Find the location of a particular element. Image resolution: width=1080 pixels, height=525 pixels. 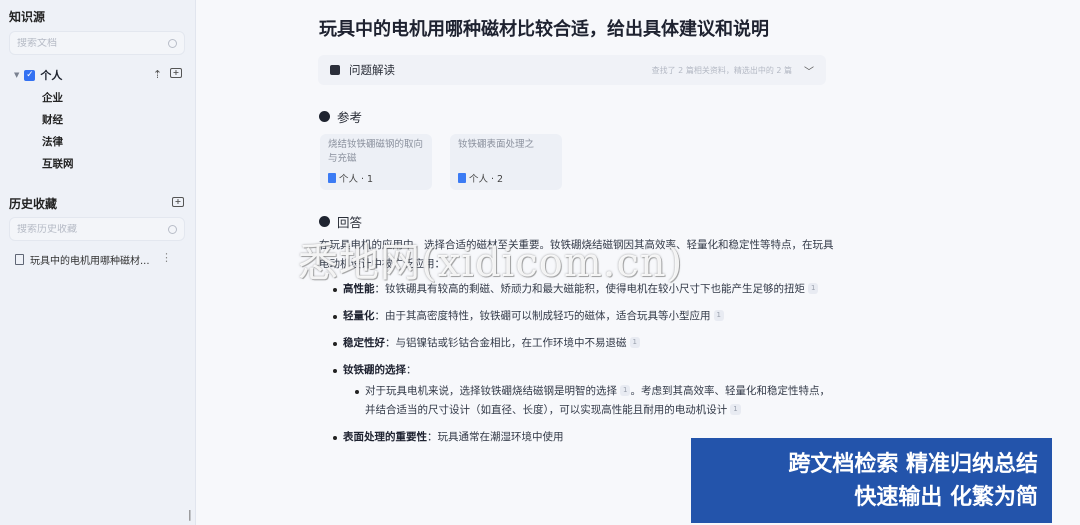

sub-point-text-a: 对于玩具电机来说，选择钕铁硼烧结磁钢是明智的选择 is located at coordinates (491, 391).